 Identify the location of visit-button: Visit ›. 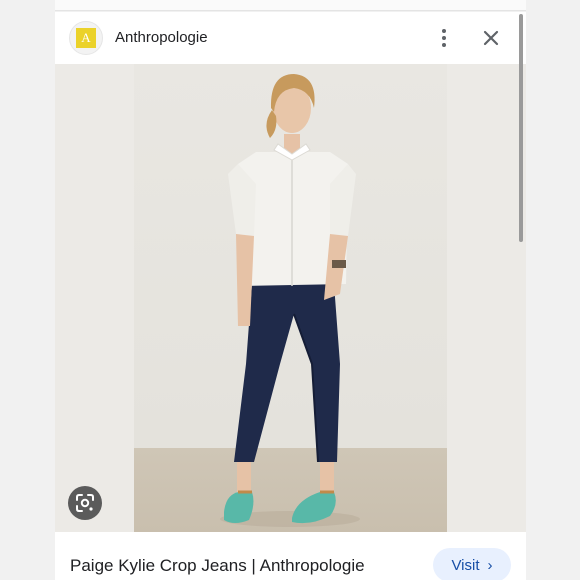
(472, 564).